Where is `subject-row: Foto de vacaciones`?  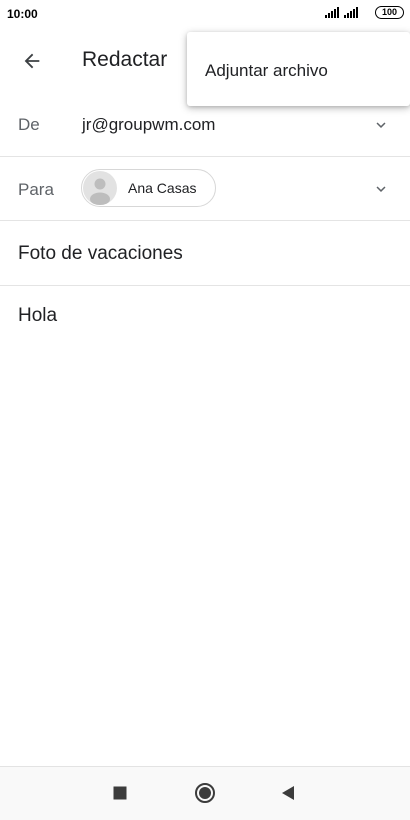 subject-row: Foto de vacaciones is located at coordinates (205, 253).